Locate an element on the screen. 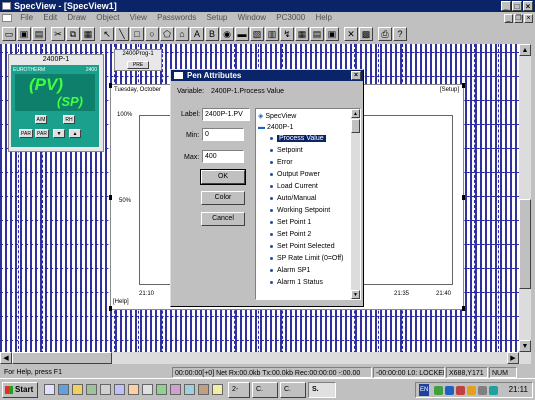 Image resolution: width=535 pixels, height=400 pixels. line-icon: ╲ is located at coordinates (122, 34).